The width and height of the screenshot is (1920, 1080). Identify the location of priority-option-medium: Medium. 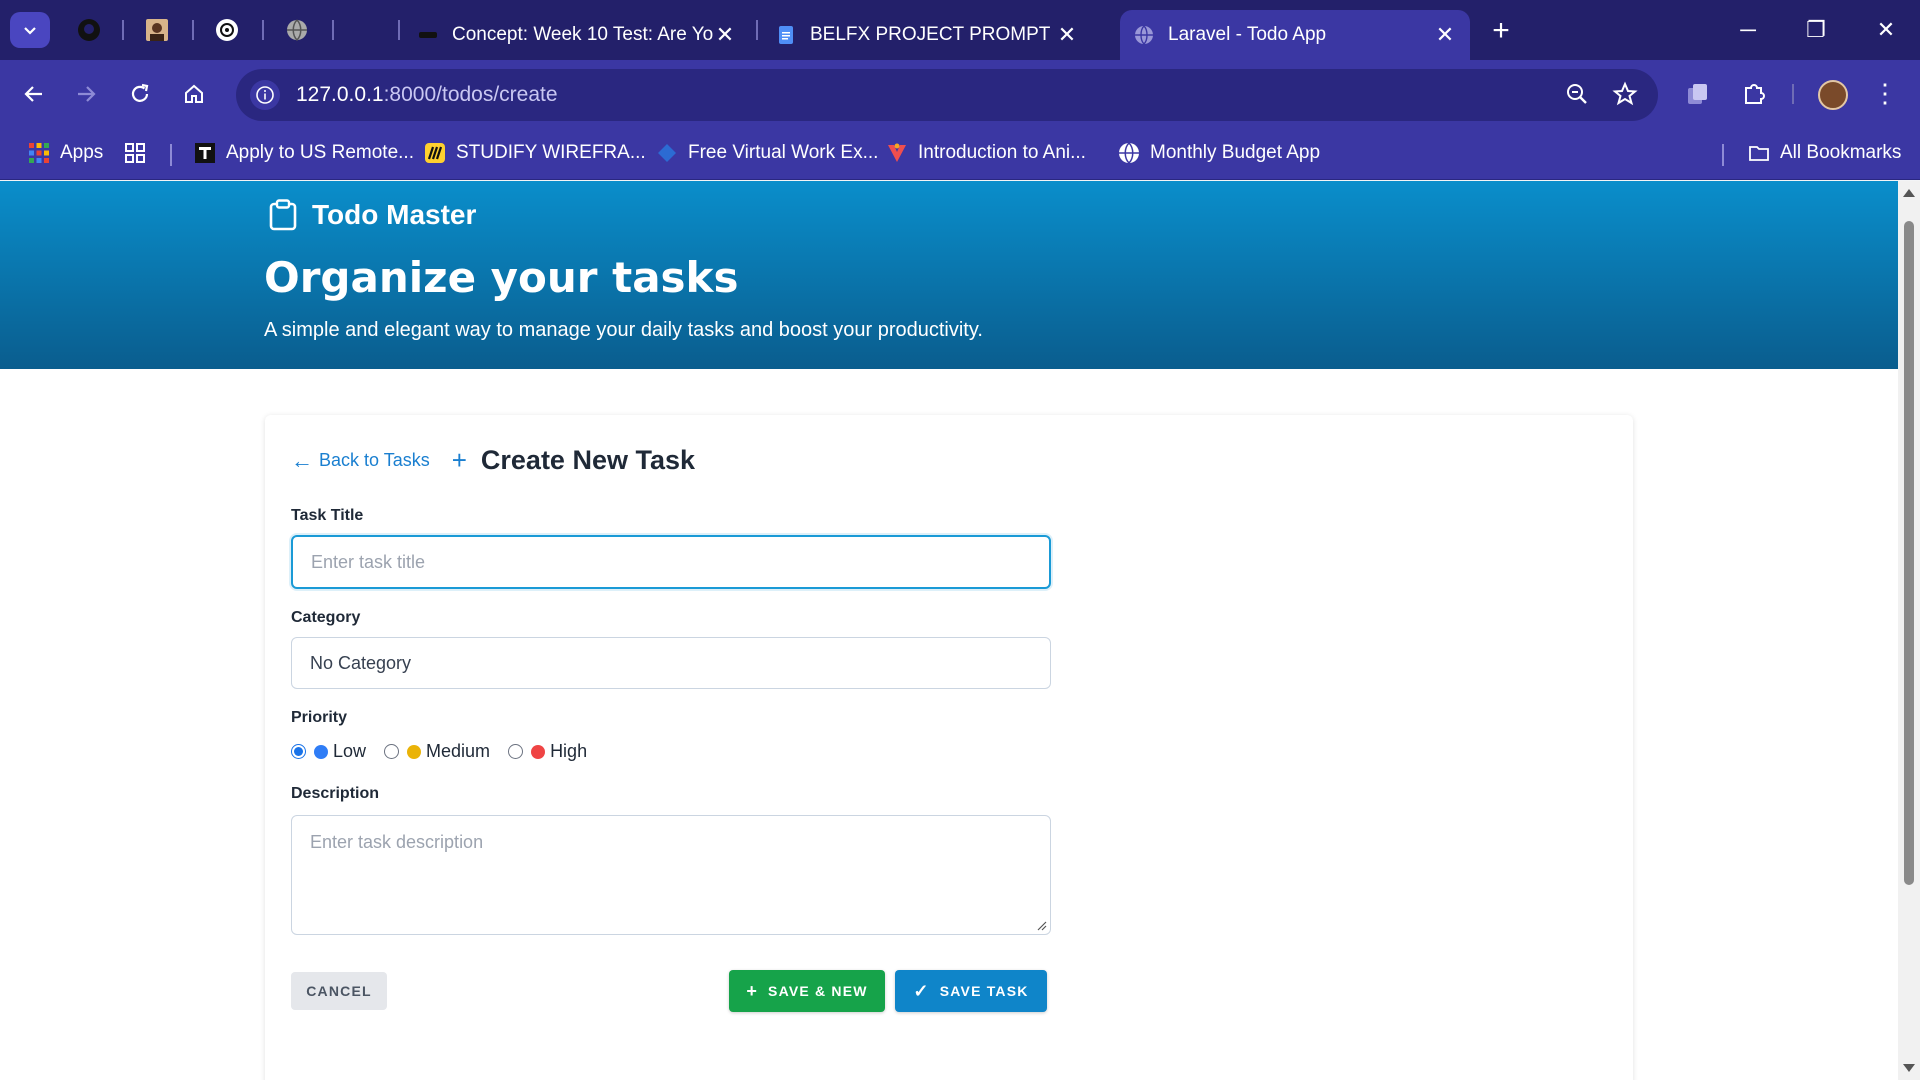
(437, 751).